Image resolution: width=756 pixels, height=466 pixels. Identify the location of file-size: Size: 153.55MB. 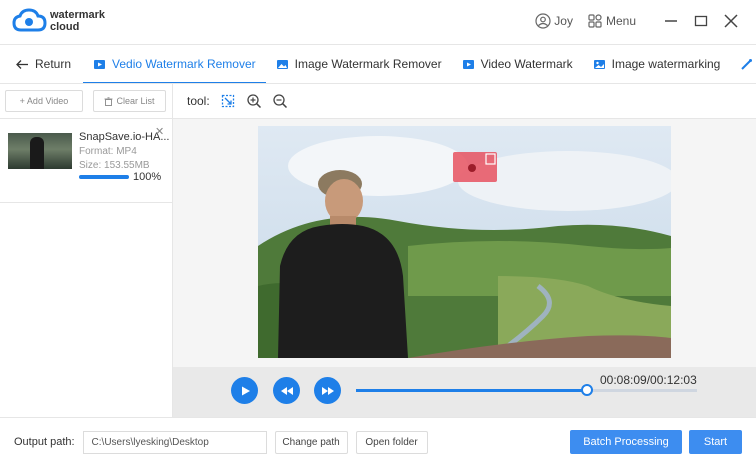
(114, 165).